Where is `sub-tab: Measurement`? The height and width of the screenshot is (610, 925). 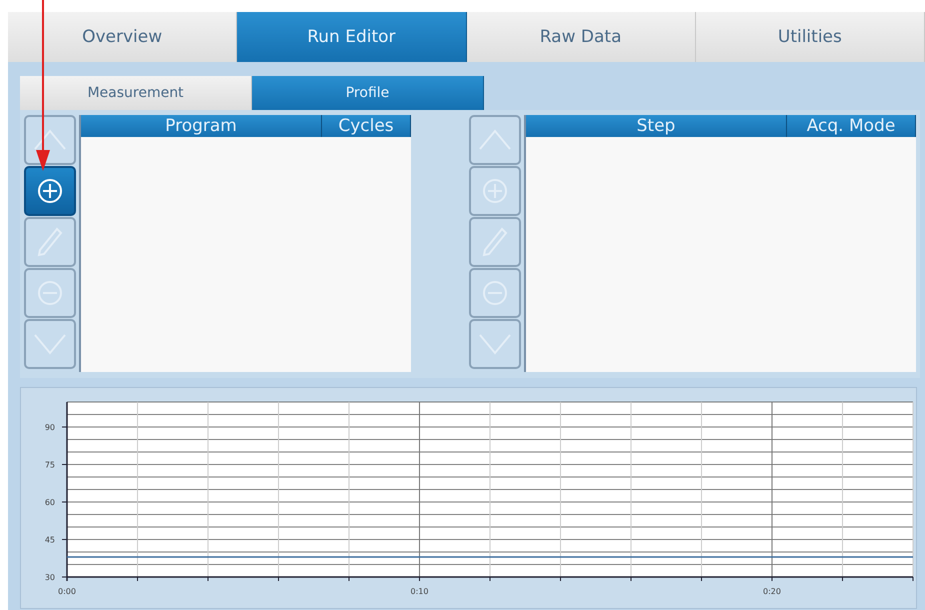 sub-tab: Measurement is located at coordinates (136, 93).